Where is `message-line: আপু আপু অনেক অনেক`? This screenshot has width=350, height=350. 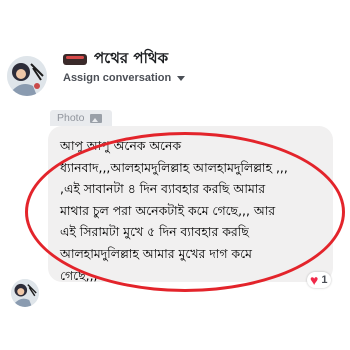 message-line: আপু আপু অনেক অনেক is located at coordinates (121, 145).